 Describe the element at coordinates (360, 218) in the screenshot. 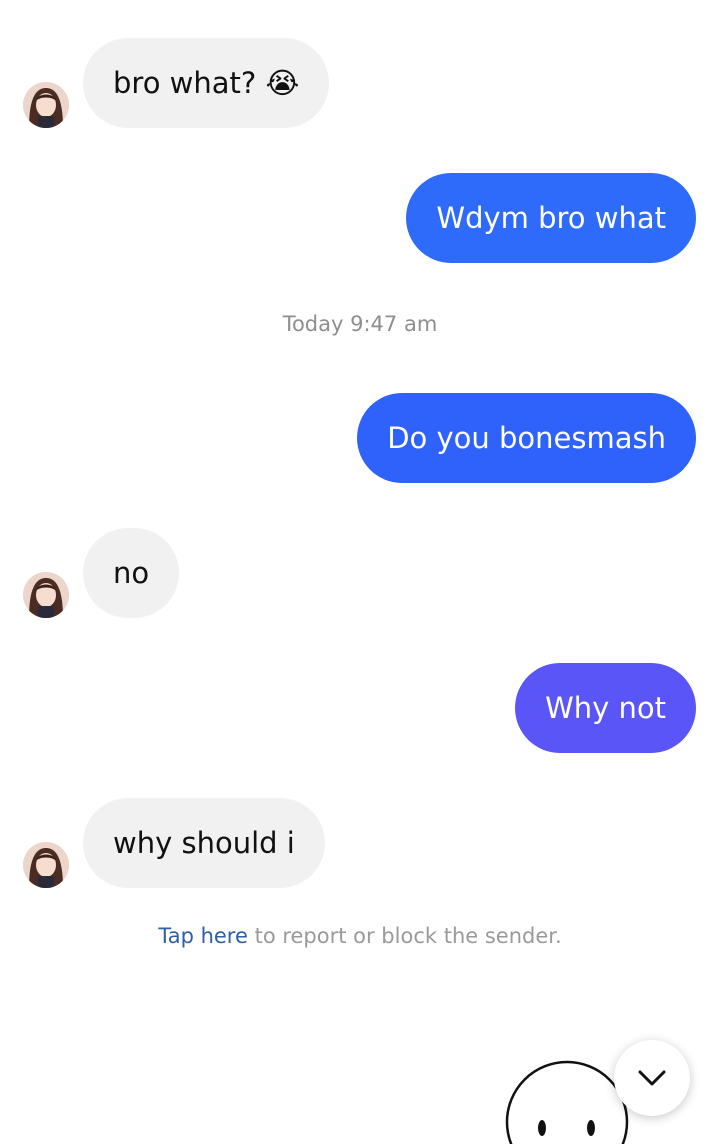

I see `message-row-outgoing: Wdym bro what` at that location.